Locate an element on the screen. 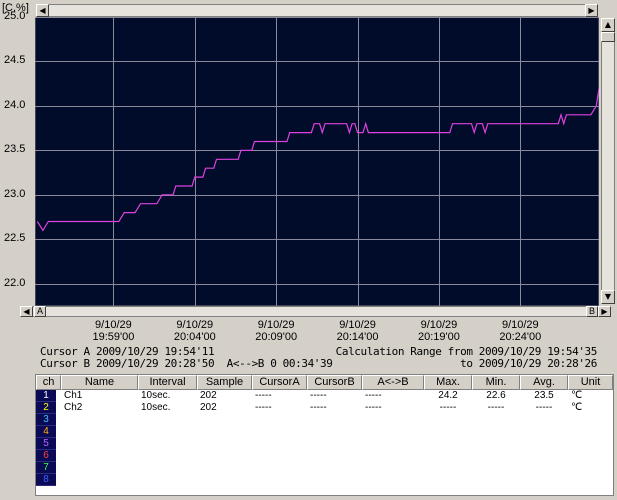  cell-avg: 23.5 is located at coordinates (544, 395).